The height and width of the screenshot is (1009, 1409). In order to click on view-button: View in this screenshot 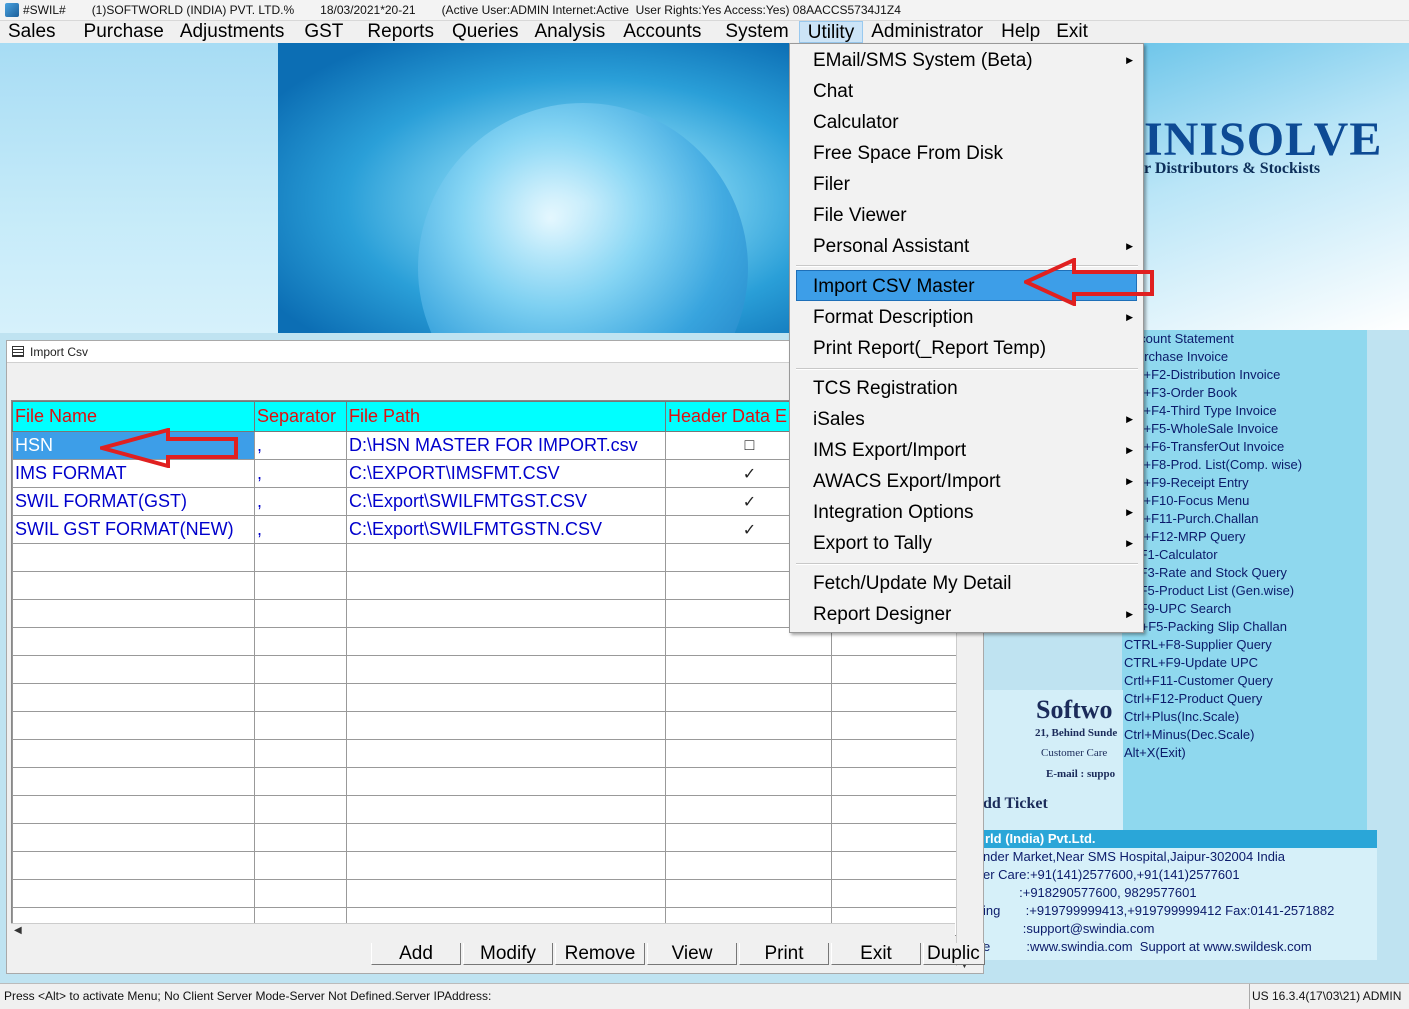, I will do `click(692, 954)`.